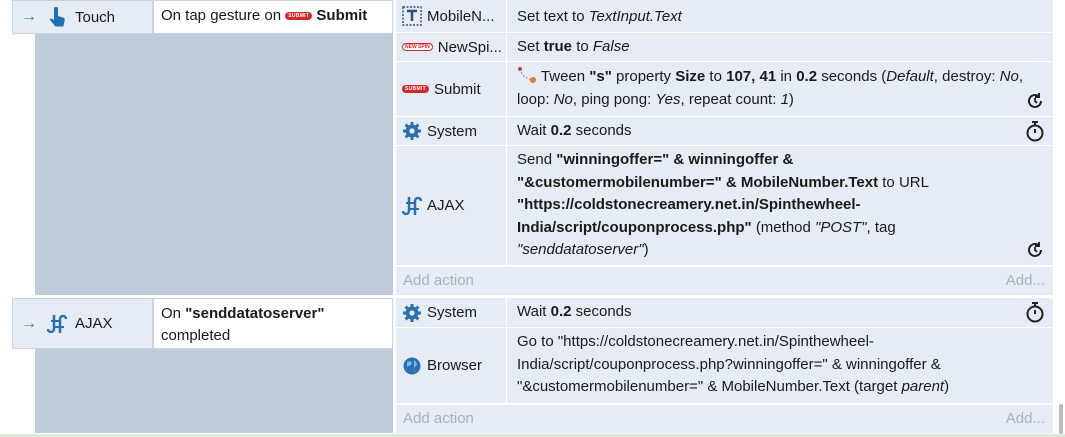 This screenshot has width=1065, height=437. I want to click on action-text-bold: true, so click(558, 46).